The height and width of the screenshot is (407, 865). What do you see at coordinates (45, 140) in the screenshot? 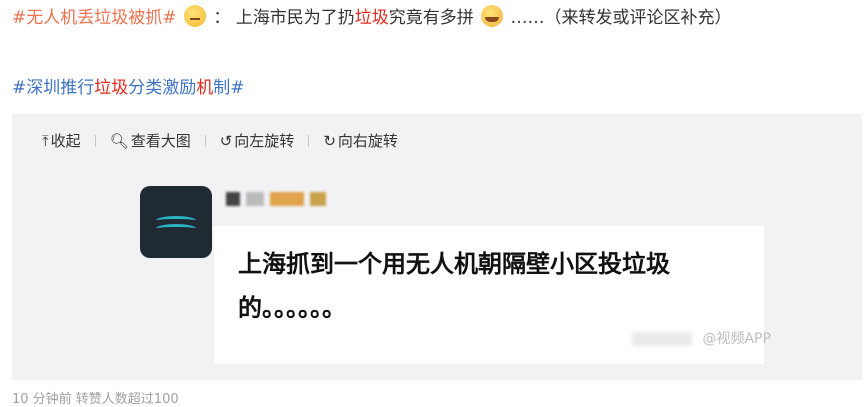
I see `collapse-up-icon: ⤒` at bounding box center [45, 140].